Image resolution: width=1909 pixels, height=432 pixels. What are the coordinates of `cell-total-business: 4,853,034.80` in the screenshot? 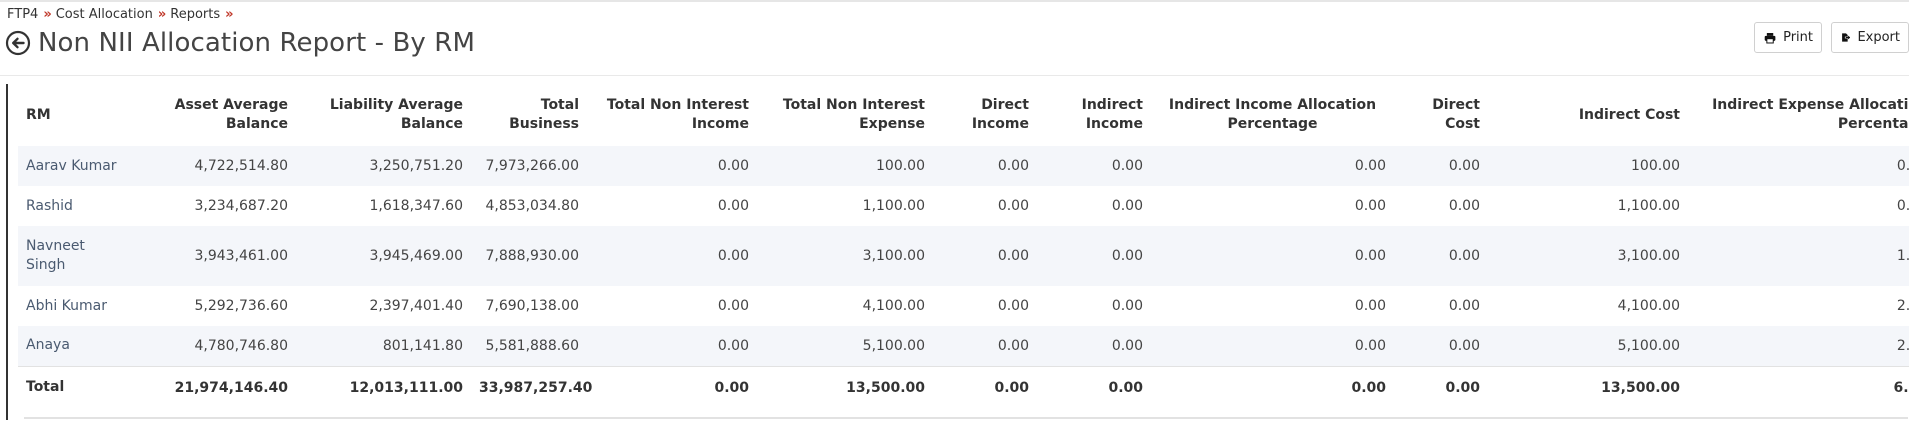 It's located at (532, 206).